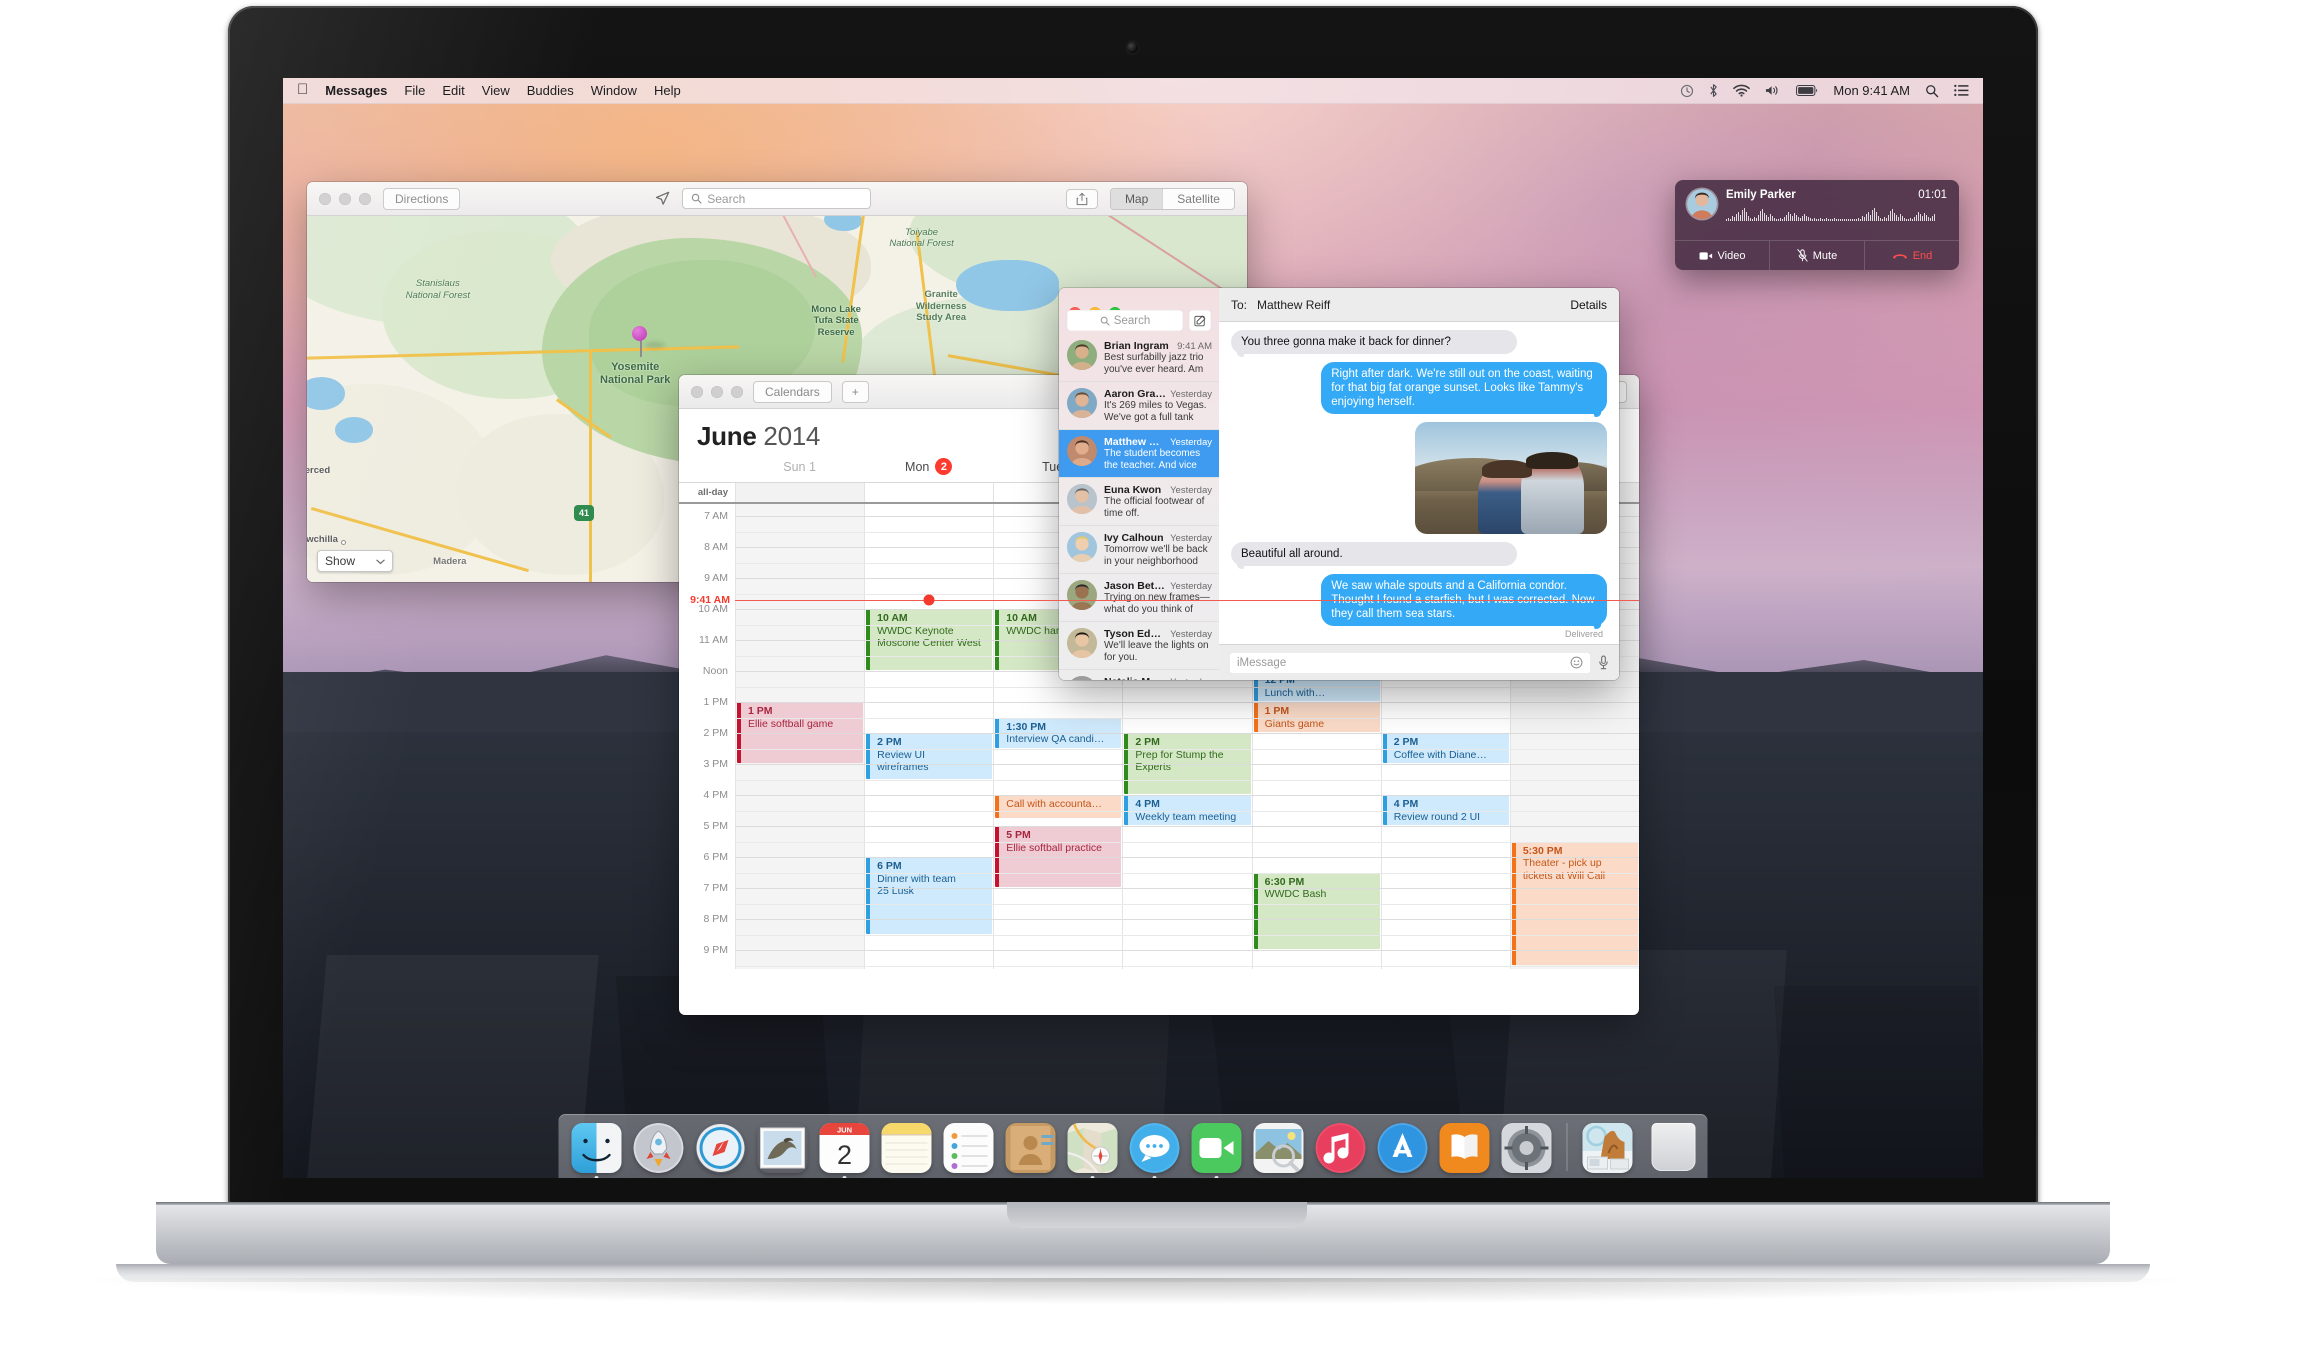  What do you see at coordinates (1374, 554) in the screenshot?
I see `message-bubble-received: Beautiful all around.` at bounding box center [1374, 554].